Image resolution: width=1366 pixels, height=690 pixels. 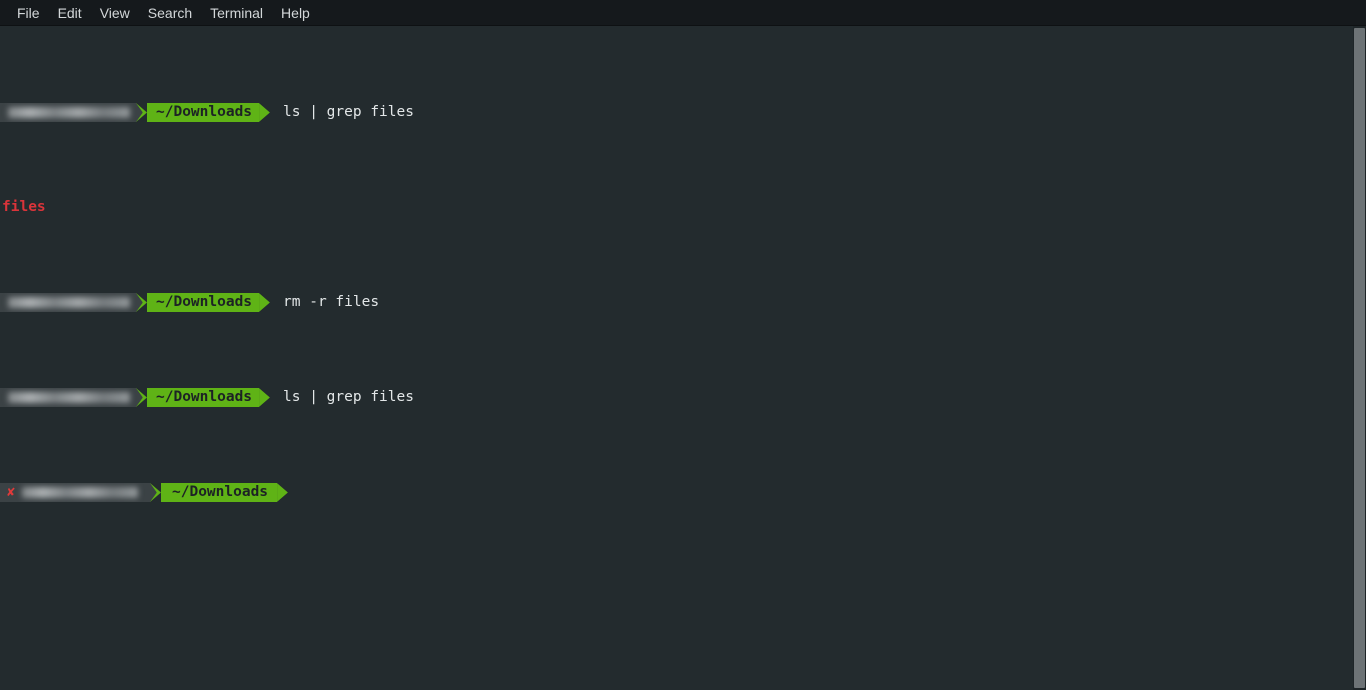 What do you see at coordinates (115, 13) in the screenshot?
I see `menu-item-view: View` at bounding box center [115, 13].